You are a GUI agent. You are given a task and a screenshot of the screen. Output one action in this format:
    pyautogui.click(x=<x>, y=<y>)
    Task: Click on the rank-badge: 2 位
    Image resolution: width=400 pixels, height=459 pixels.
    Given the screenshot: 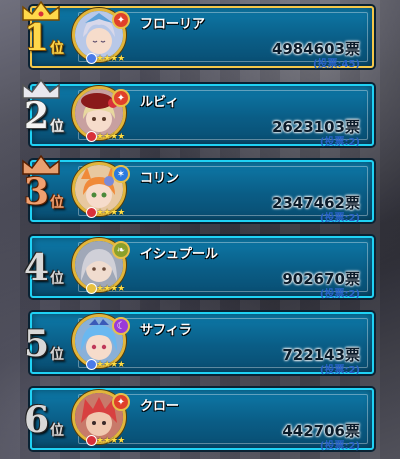 What is the action you would take?
    pyautogui.click(x=38, y=109)
    